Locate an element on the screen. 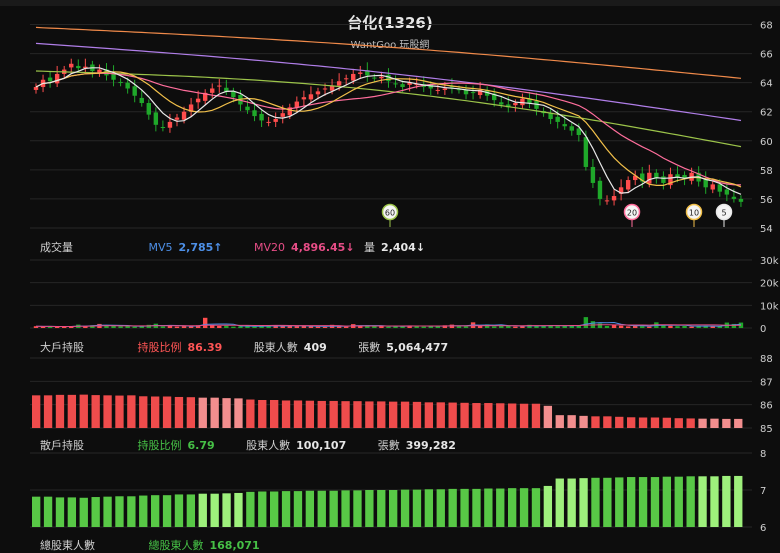 This screenshot has height=553, width=780. retail-legend: 散戶持股 持股比例 6.79 股東人數 100,107 張數 399,282 is located at coordinates (251, 445).